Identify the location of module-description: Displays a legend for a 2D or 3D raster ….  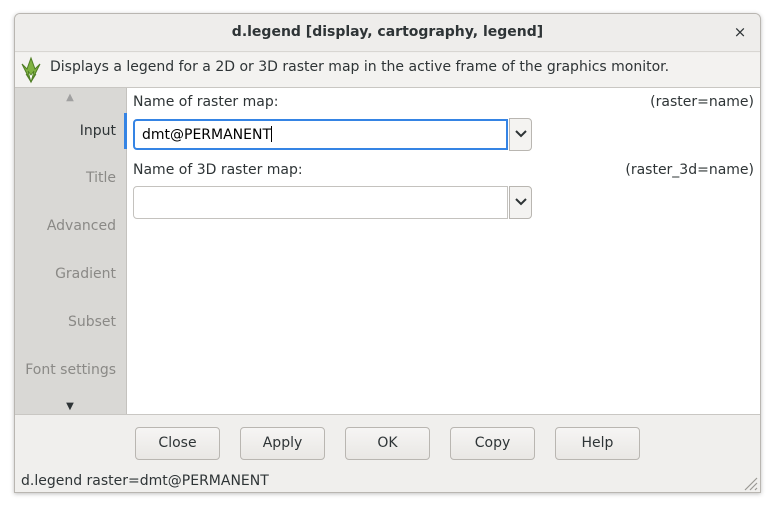
(360, 67).